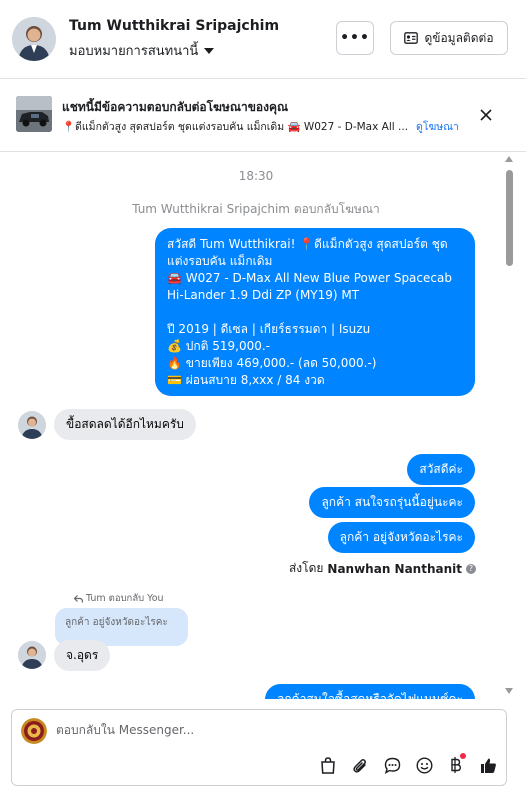  I want to click on attachment-icon, so click(359, 765).